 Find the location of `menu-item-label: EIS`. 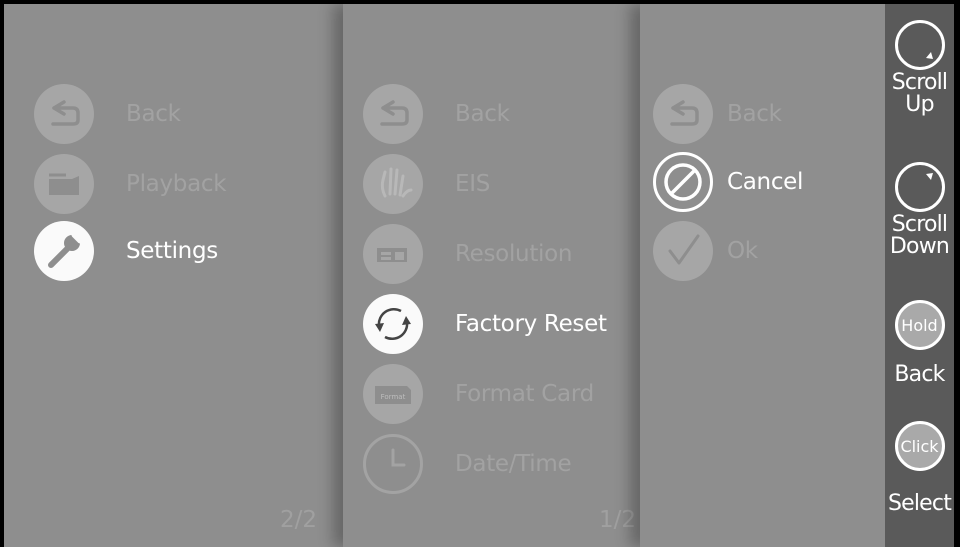

menu-item-label: EIS is located at coordinates (473, 184).